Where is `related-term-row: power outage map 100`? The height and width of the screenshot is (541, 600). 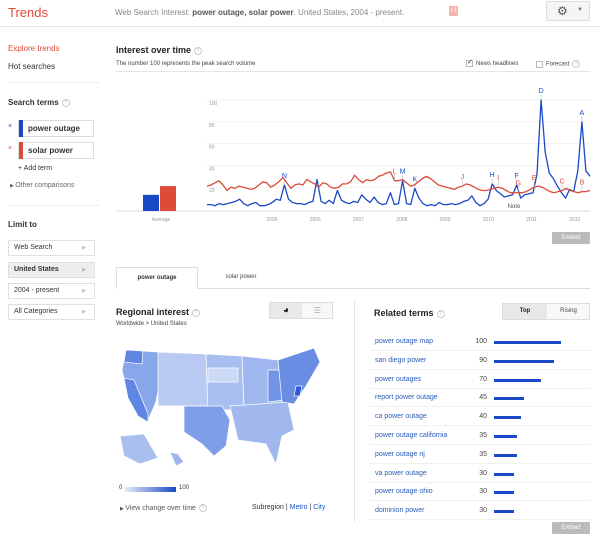 related-term-row: power outage map 100 is located at coordinates (480, 341).